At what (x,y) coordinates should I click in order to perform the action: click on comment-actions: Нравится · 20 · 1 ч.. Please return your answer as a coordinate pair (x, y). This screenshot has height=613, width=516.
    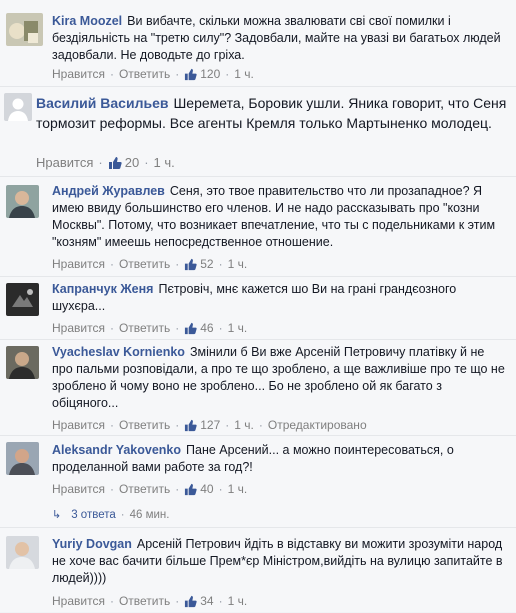
    Looking at the image, I should click on (105, 164).